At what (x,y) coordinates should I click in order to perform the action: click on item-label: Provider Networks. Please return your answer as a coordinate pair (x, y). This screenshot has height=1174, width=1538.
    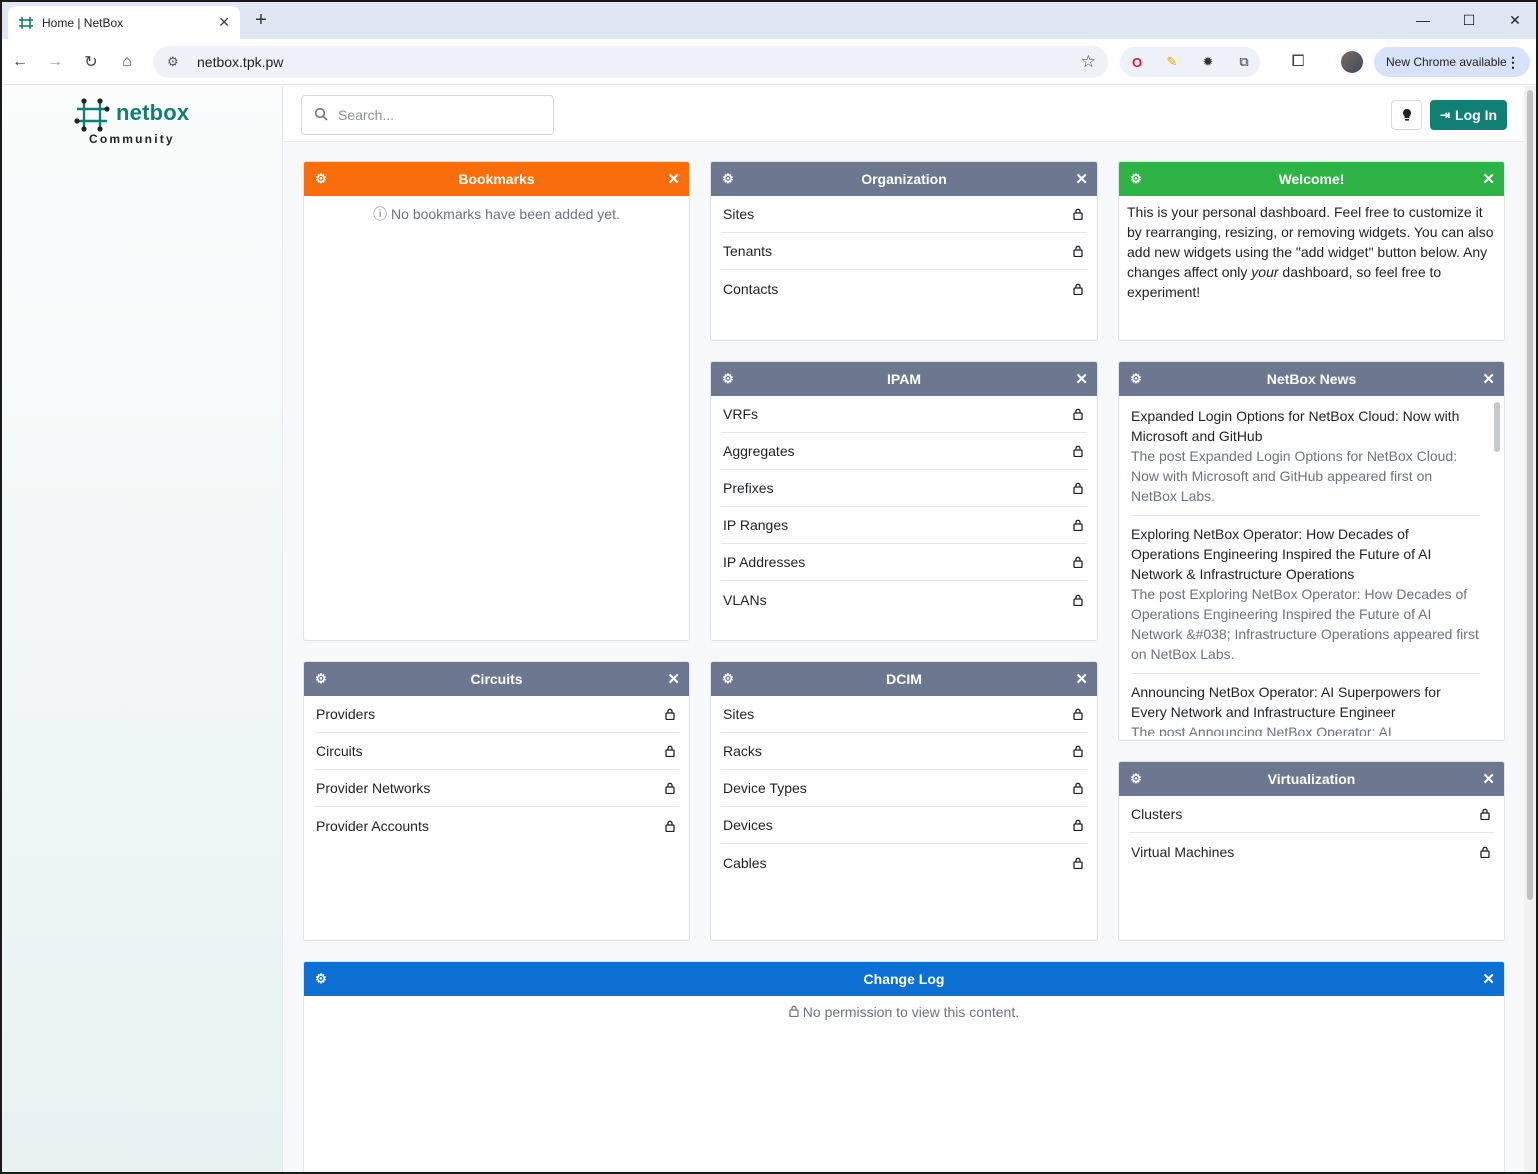
    Looking at the image, I should click on (373, 788).